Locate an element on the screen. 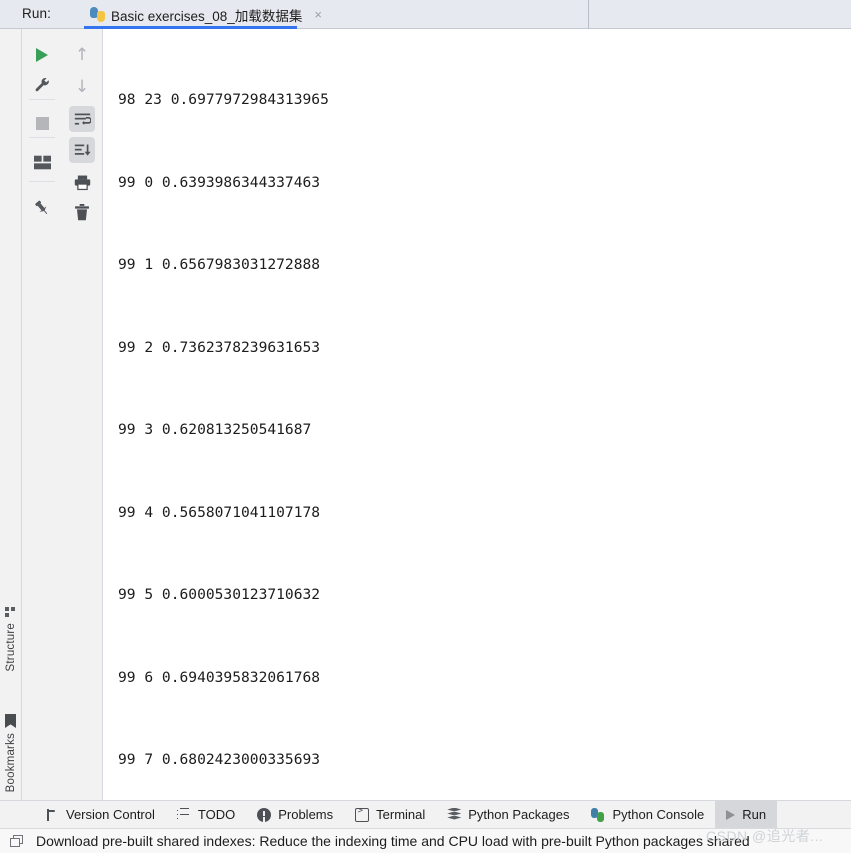  console-line: 99 3 0.620813250541687 is located at coordinates (215, 429).